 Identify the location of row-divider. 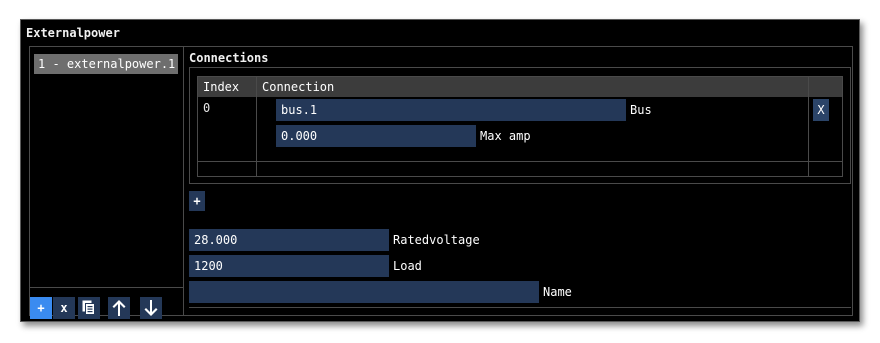
(520, 161).